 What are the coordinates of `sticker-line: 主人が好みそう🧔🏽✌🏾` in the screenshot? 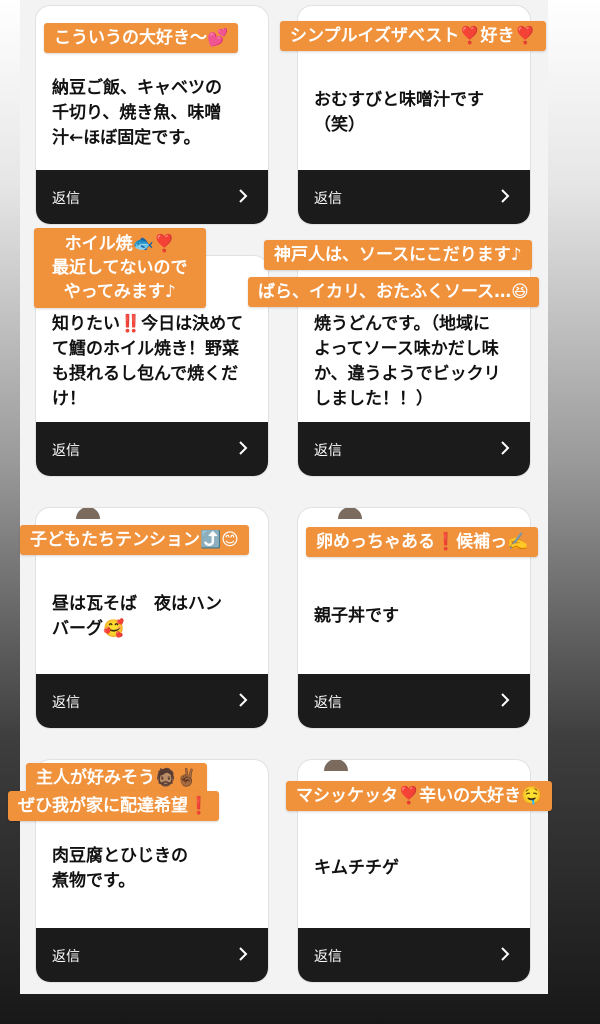 It's located at (117, 778).